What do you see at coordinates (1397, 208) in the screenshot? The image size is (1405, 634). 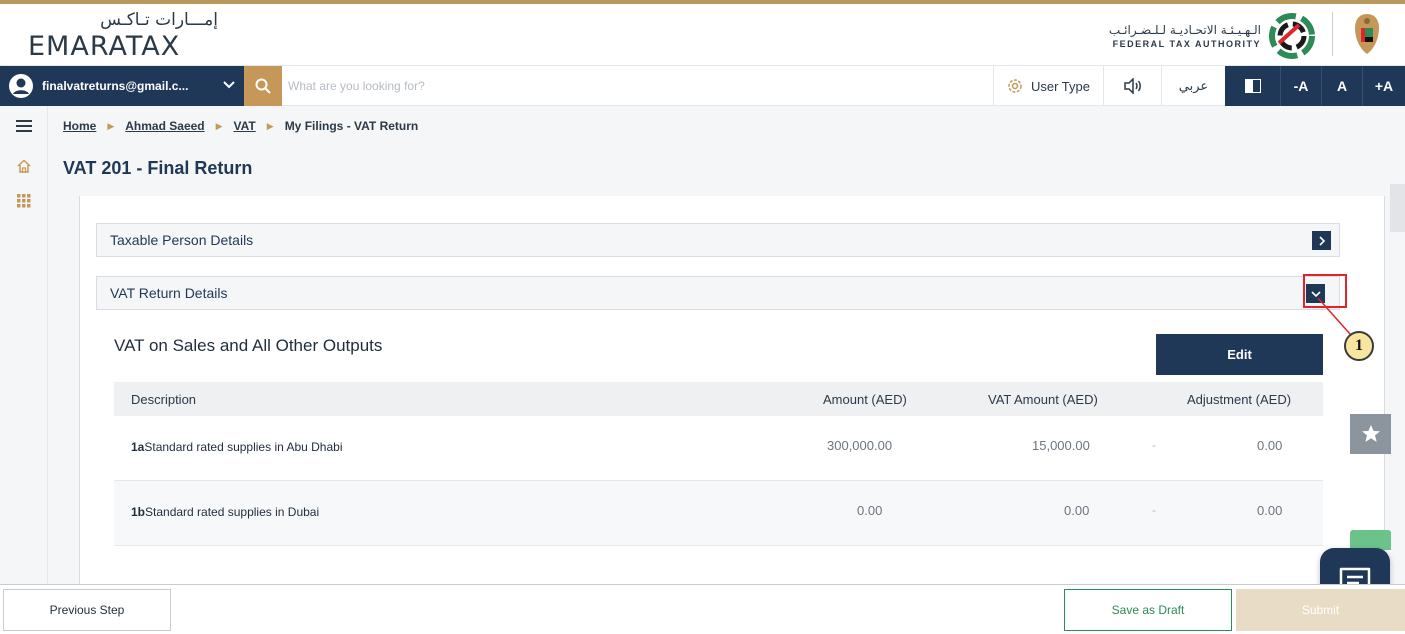 I see `scrollbar-thumb` at bounding box center [1397, 208].